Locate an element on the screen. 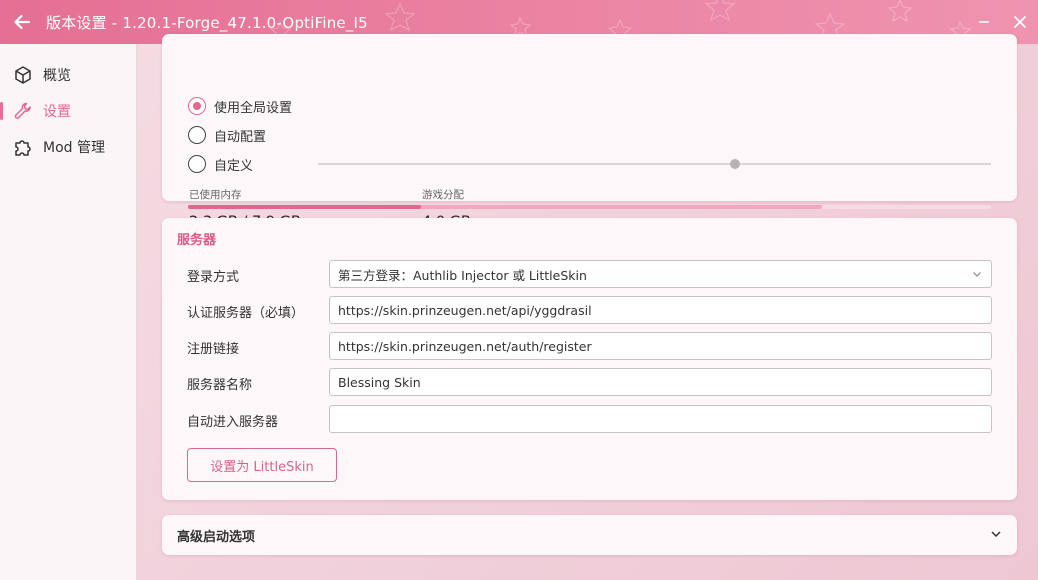 The height and width of the screenshot is (580, 1038). radio-custom: 自定义 is located at coordinates (220, 164).